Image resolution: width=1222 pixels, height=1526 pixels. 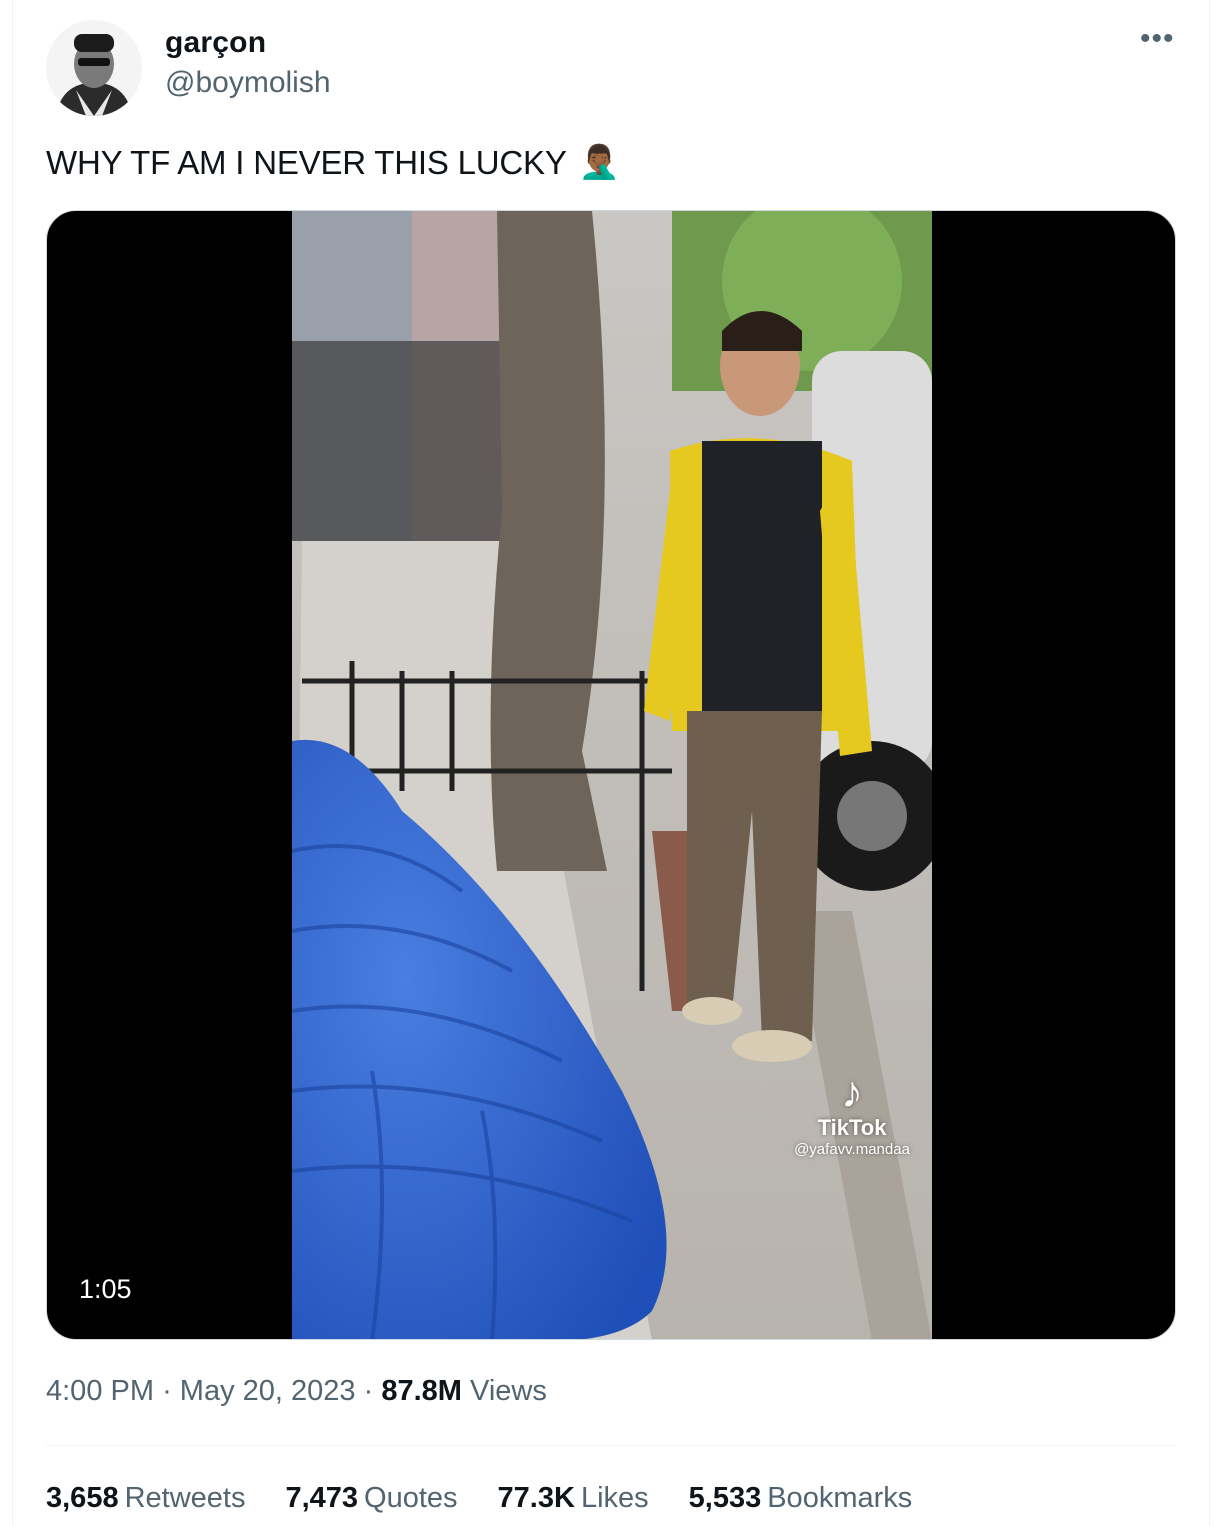 I want to click on ellipsis-icon: •••, so click(x=1157, y=38).